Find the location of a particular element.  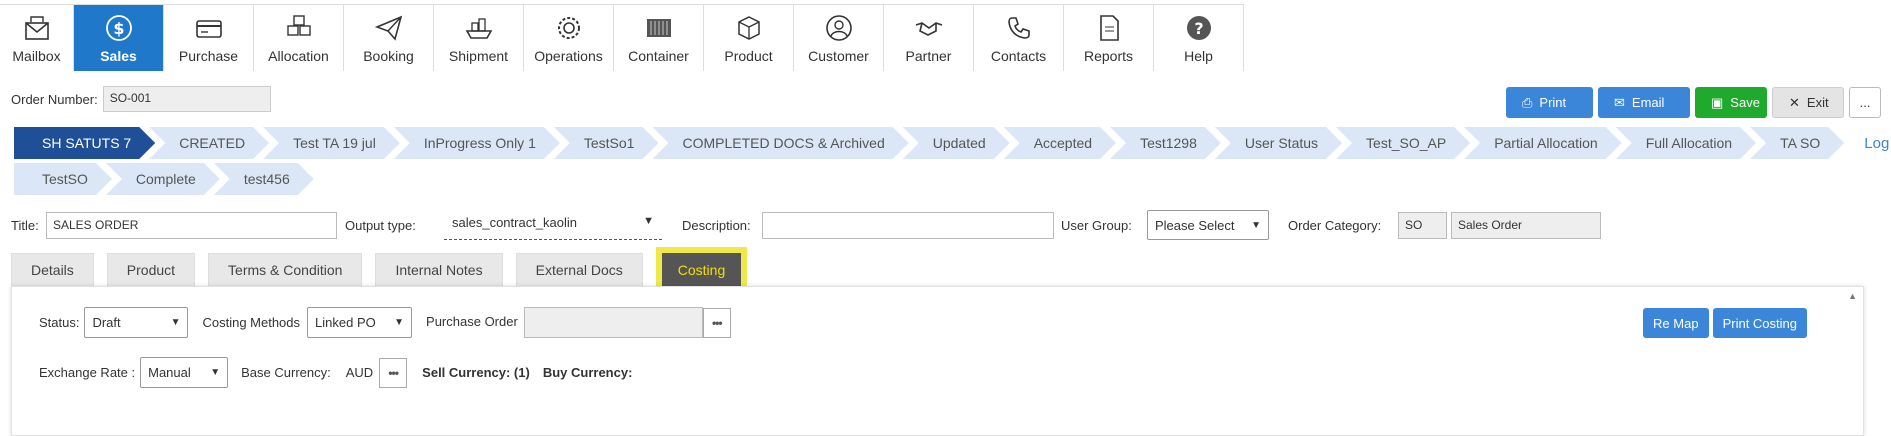

user-group-select: Please Select ▼ is located at coordinates (1208, 225).